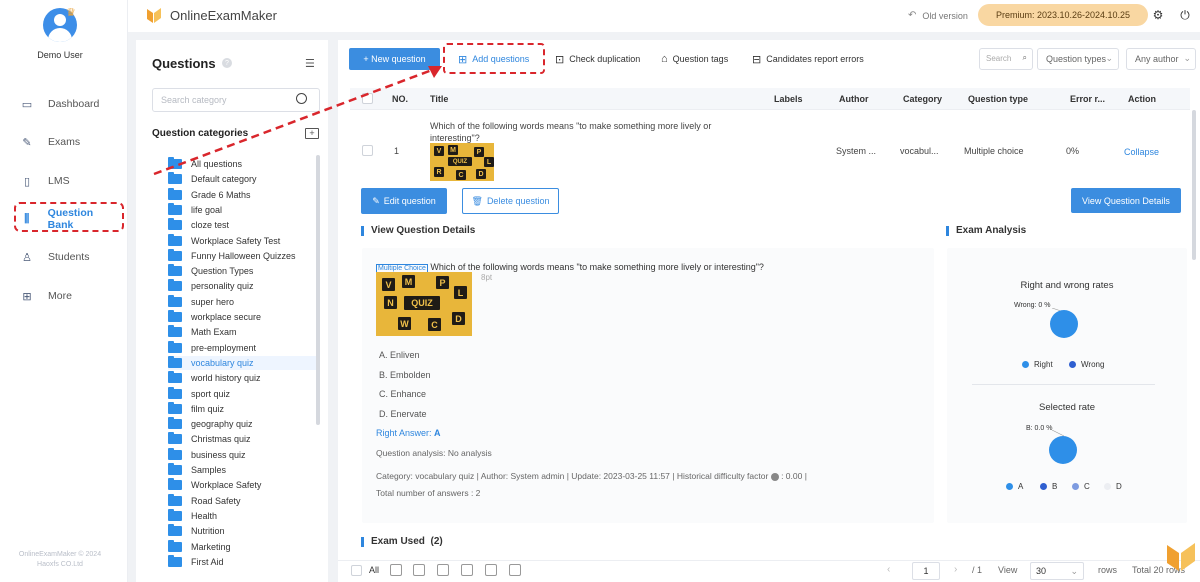 Image resolution: width=1200 pixels, height=582 pixels. I want to click on tag-icon, so click(515, 570).